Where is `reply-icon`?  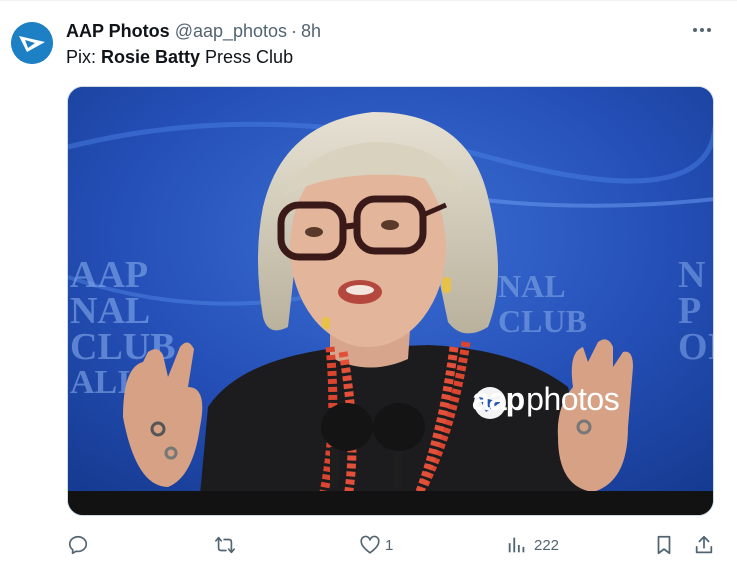
reply-icon is located at coordinates (78, 545).